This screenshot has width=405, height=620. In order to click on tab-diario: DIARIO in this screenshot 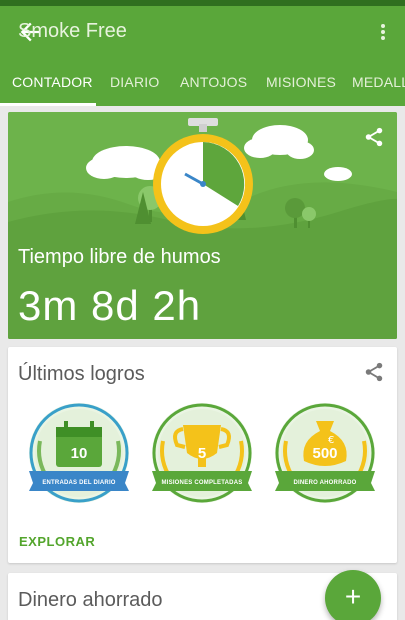, I will do `click(134, 82)`.